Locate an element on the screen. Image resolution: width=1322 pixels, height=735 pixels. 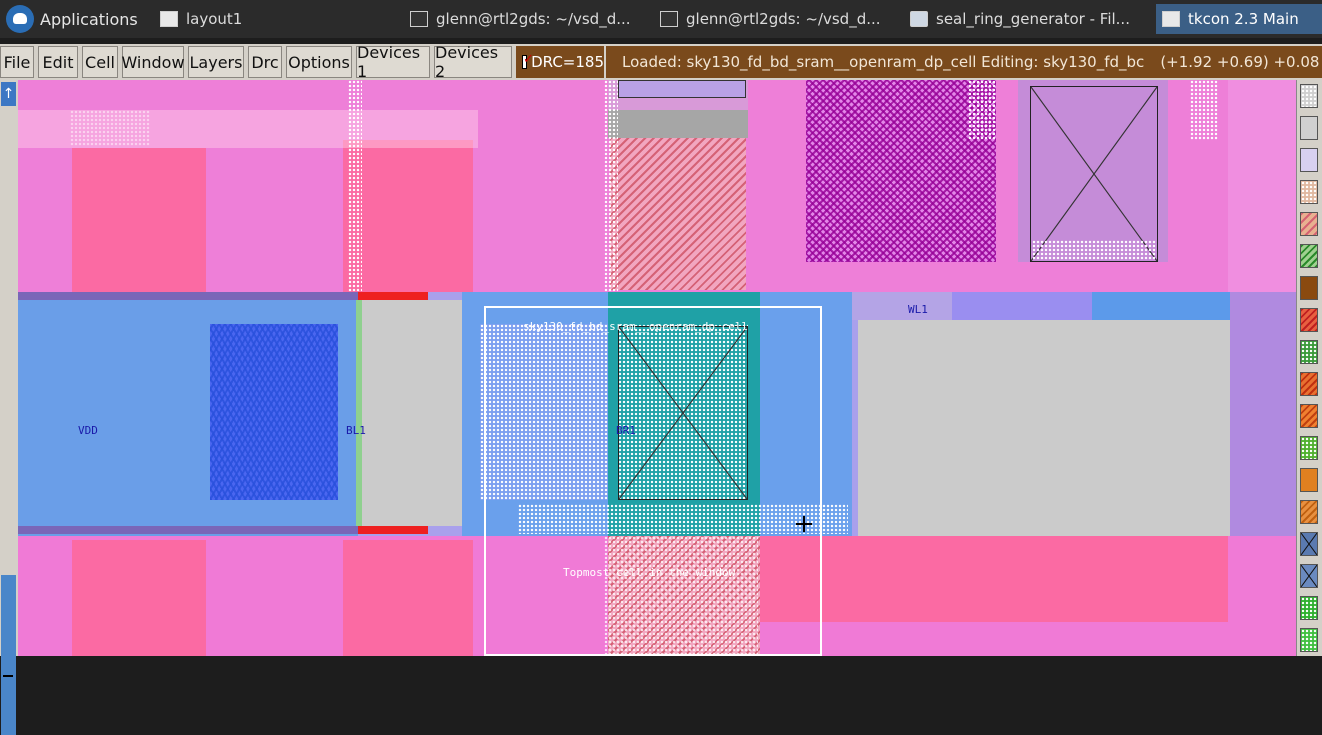
drc-toggle: DRC=185 is located at coordinates (560, 62).